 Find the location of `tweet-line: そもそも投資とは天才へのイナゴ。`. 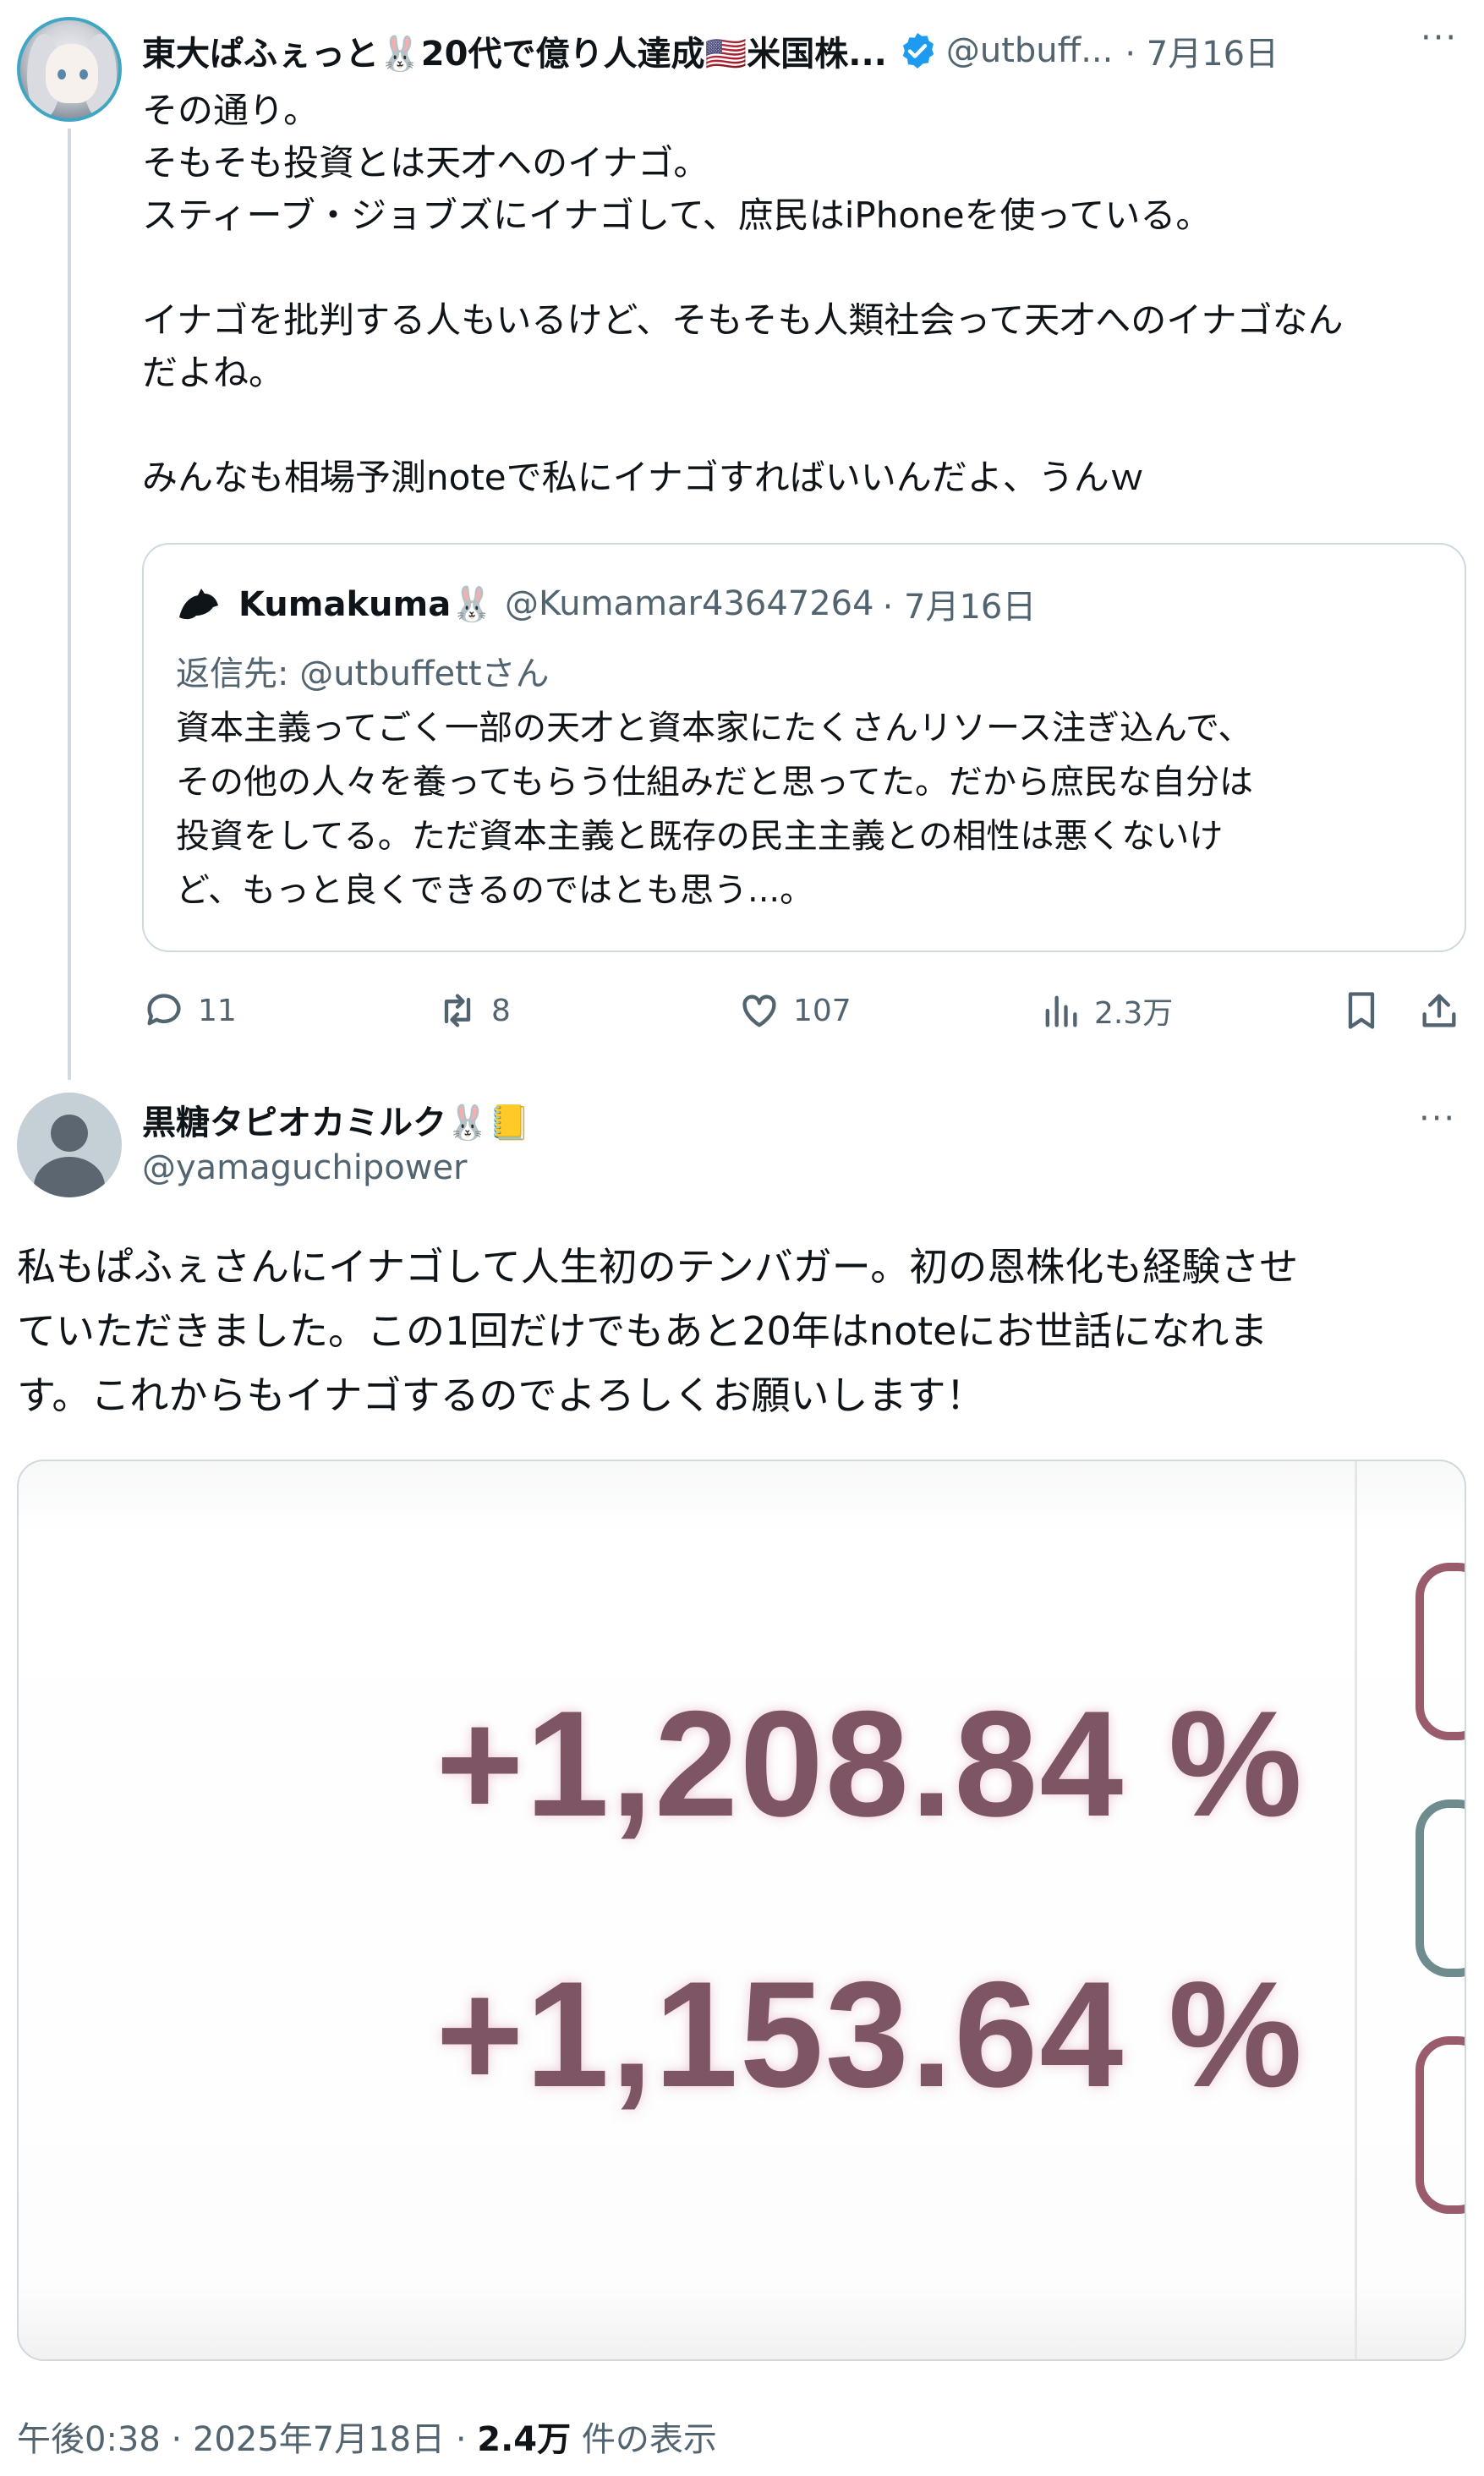

tweet-line: そもそも投資とは天才へのイナゴ。 is located at coordinates (425, 163).